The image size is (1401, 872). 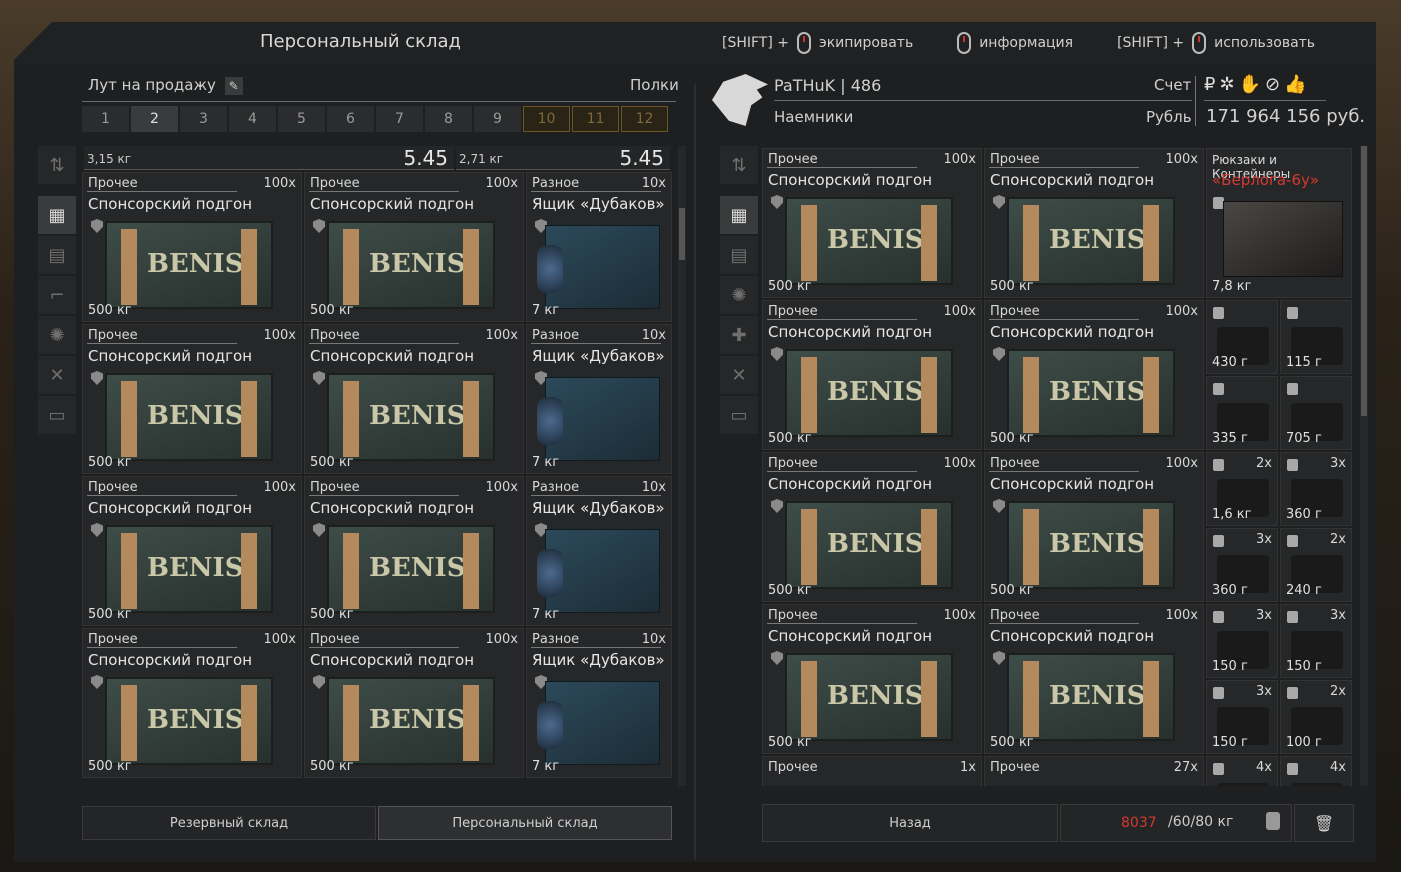 I want to click on item-name: Ящик «Дубаков», so click(x=598, y=356).